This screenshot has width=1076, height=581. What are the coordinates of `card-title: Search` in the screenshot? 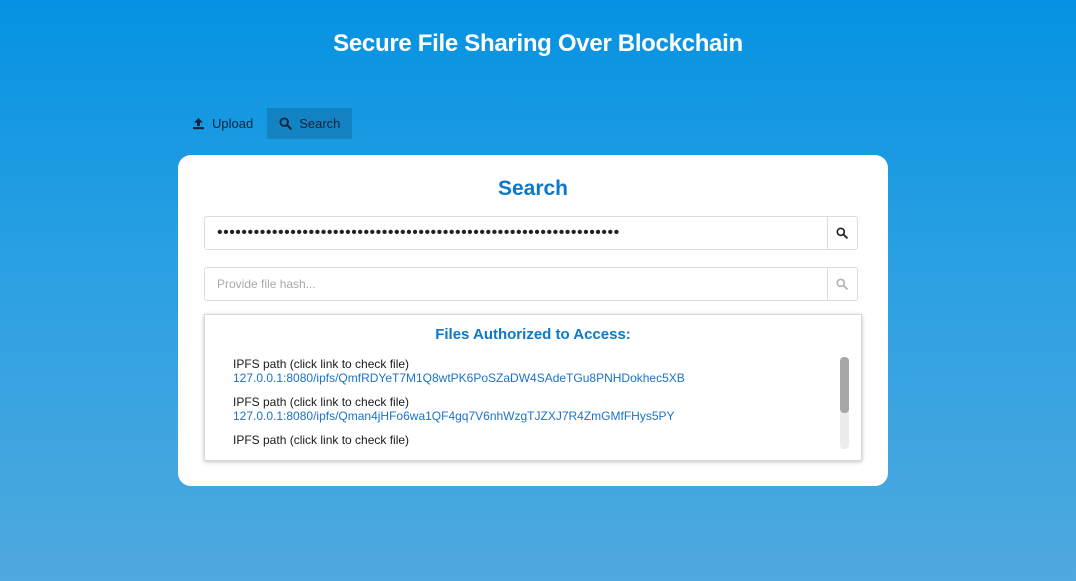 It's located at (533, 188).